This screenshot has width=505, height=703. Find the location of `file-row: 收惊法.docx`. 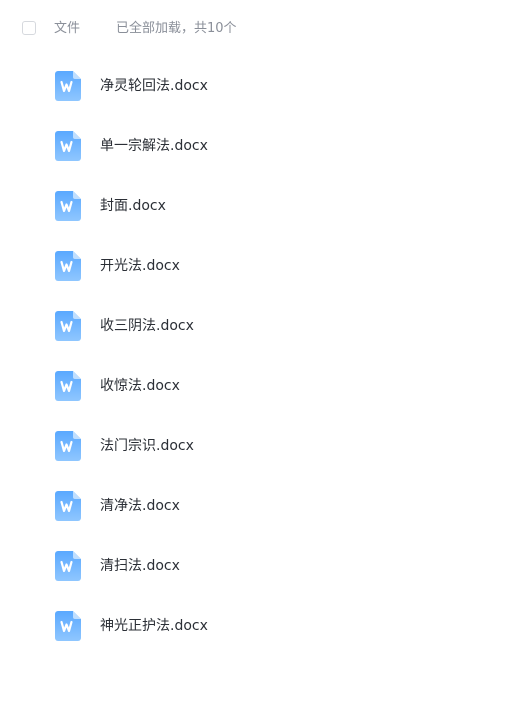

file-row: 收惊法.docx is located at coordinates (252, 386).